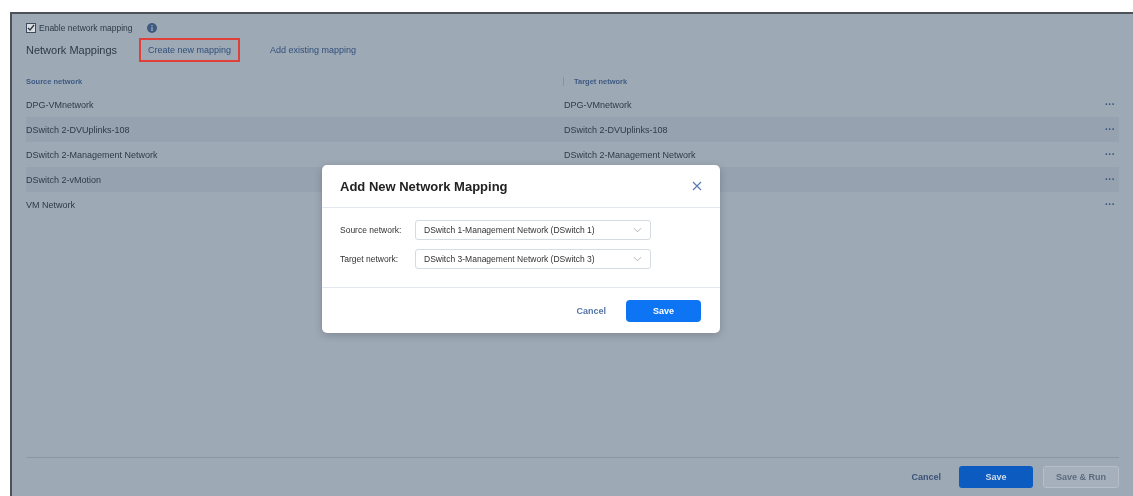 This screenshot has height=496, width=1133. I want to click on mapping-link: Add existing mapping, so click(313, 50).